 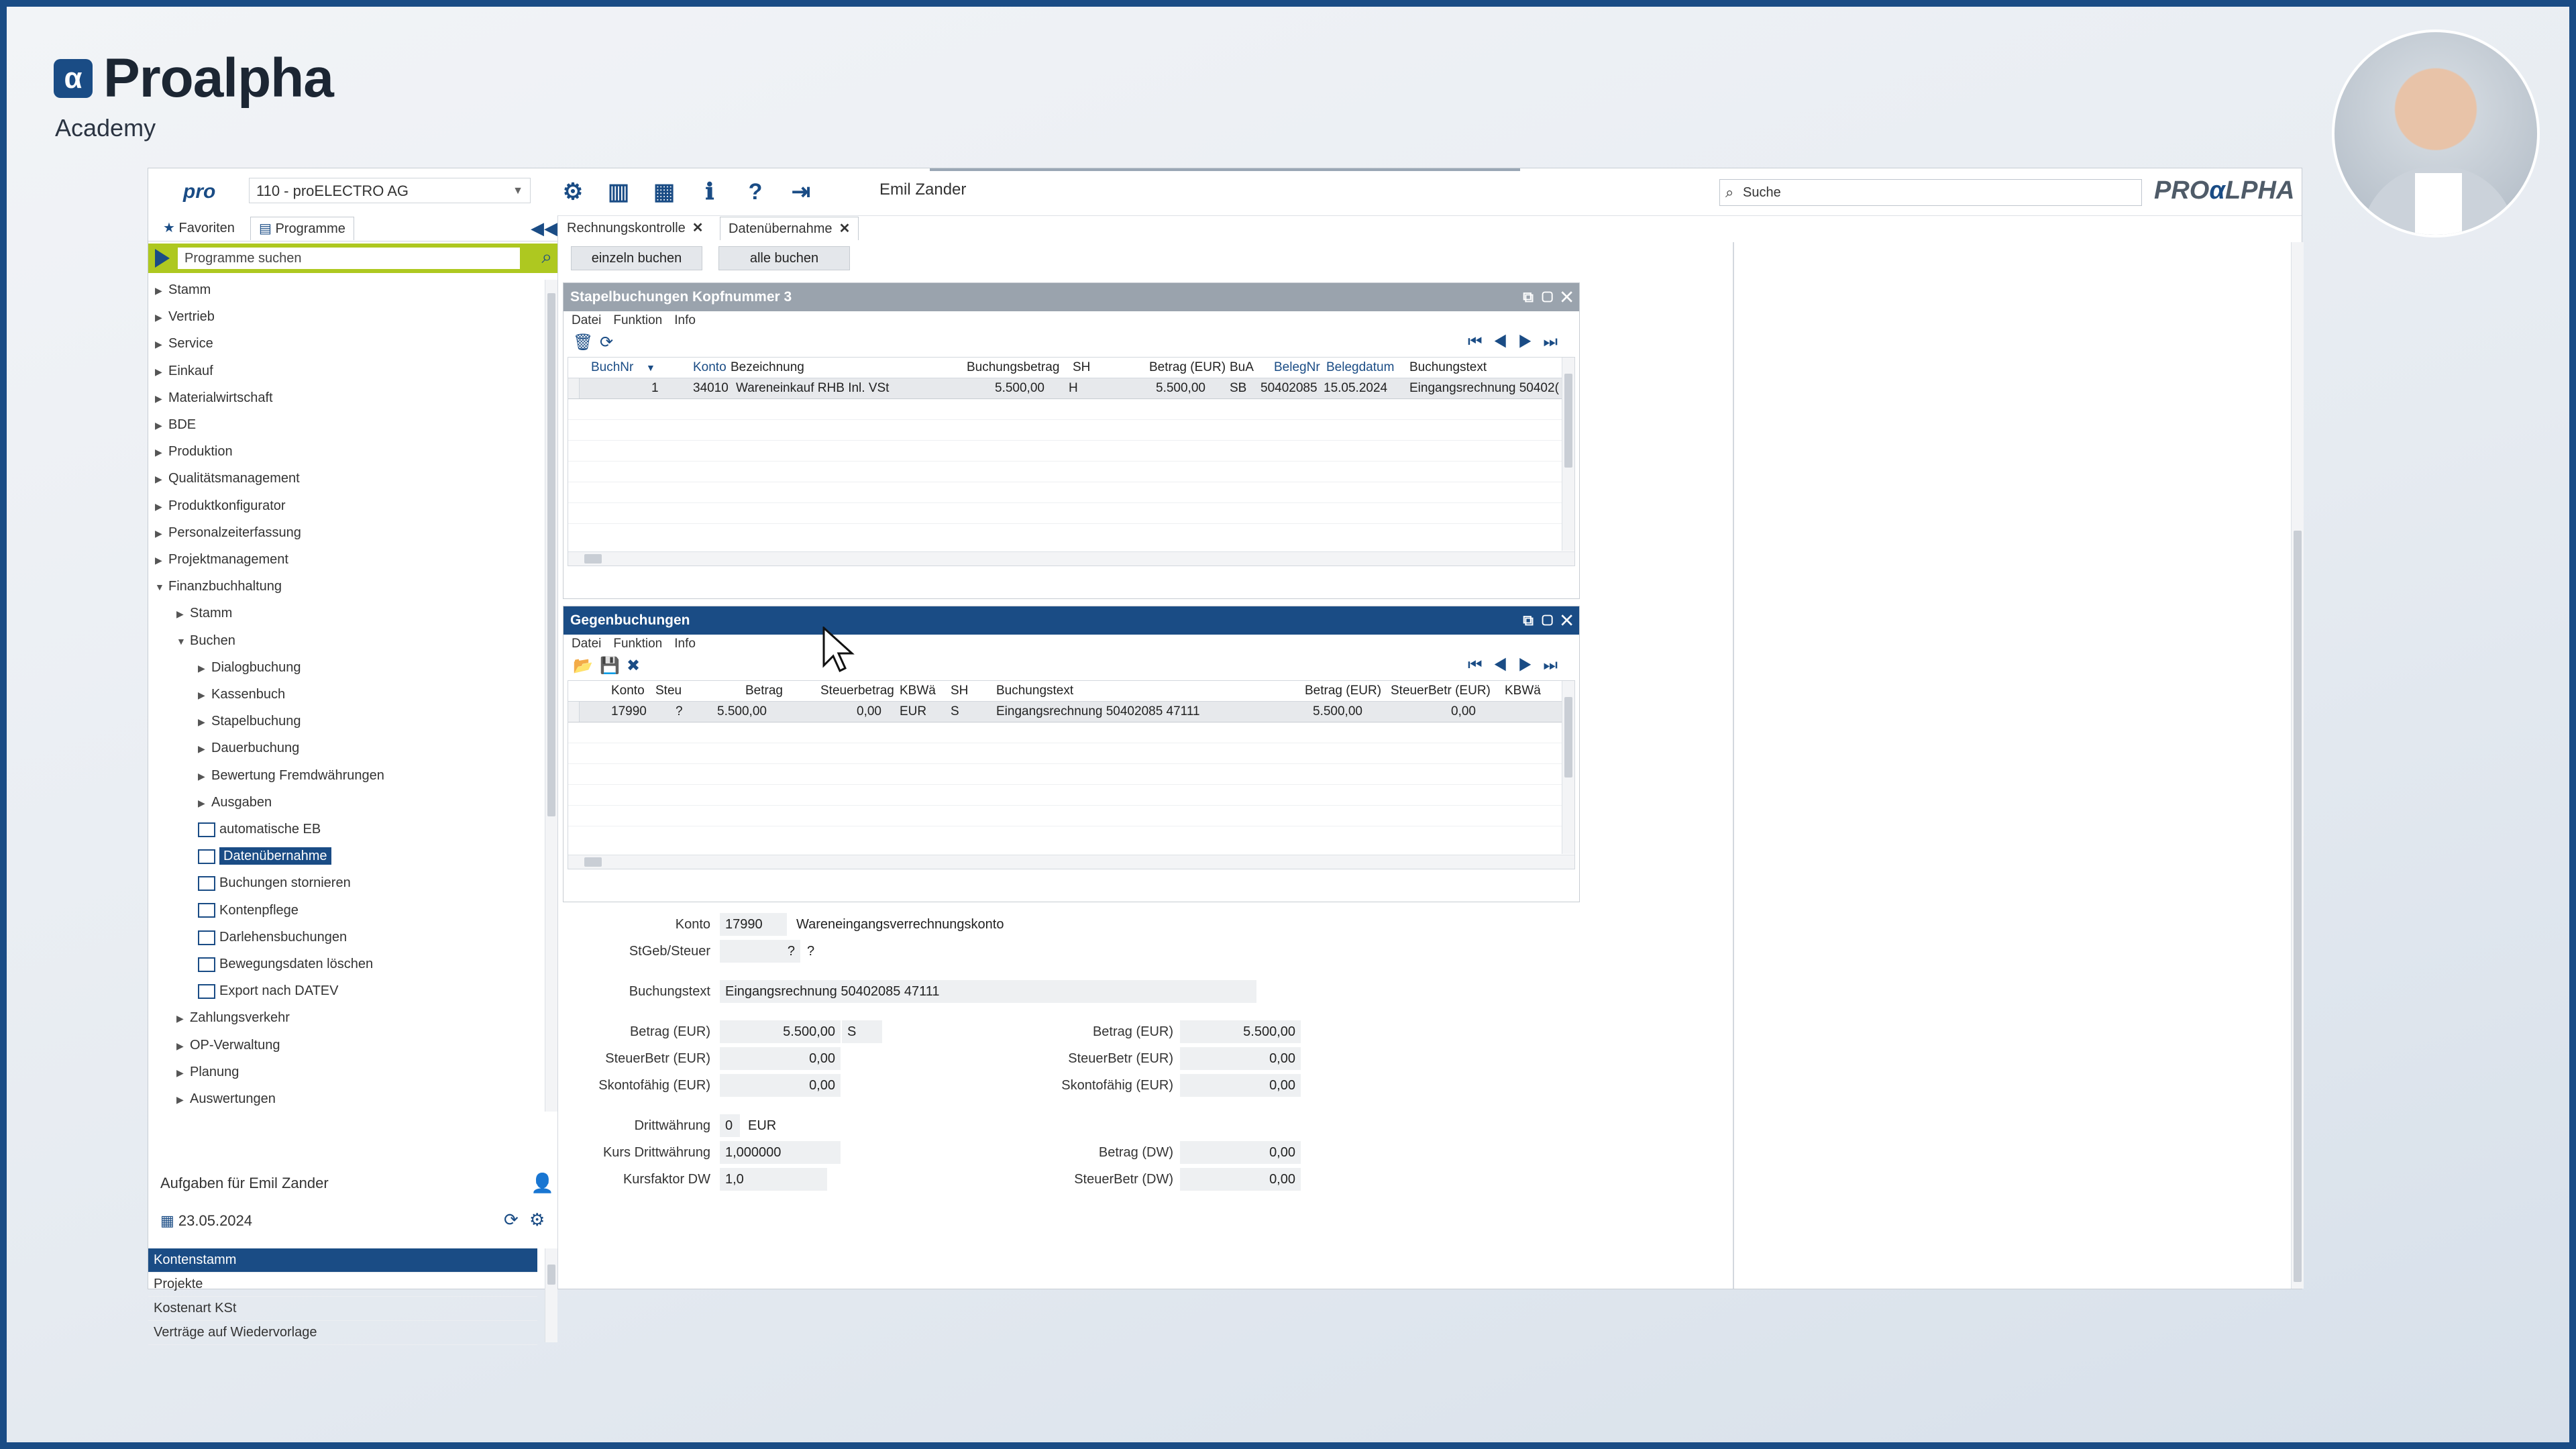 I want to click on col-sh: SH, so click(x=959, y=691).